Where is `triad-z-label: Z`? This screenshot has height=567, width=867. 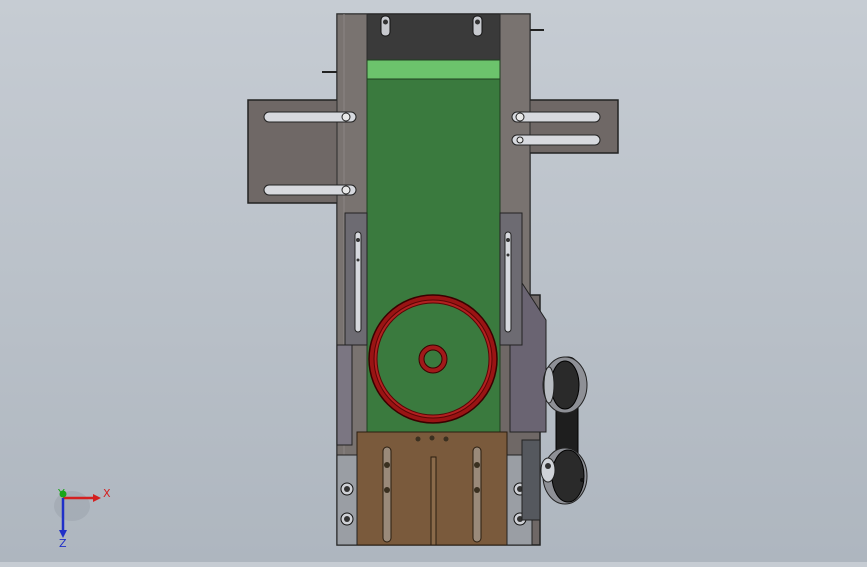 triad-z-label: Z is located at coordinates (63, 543).